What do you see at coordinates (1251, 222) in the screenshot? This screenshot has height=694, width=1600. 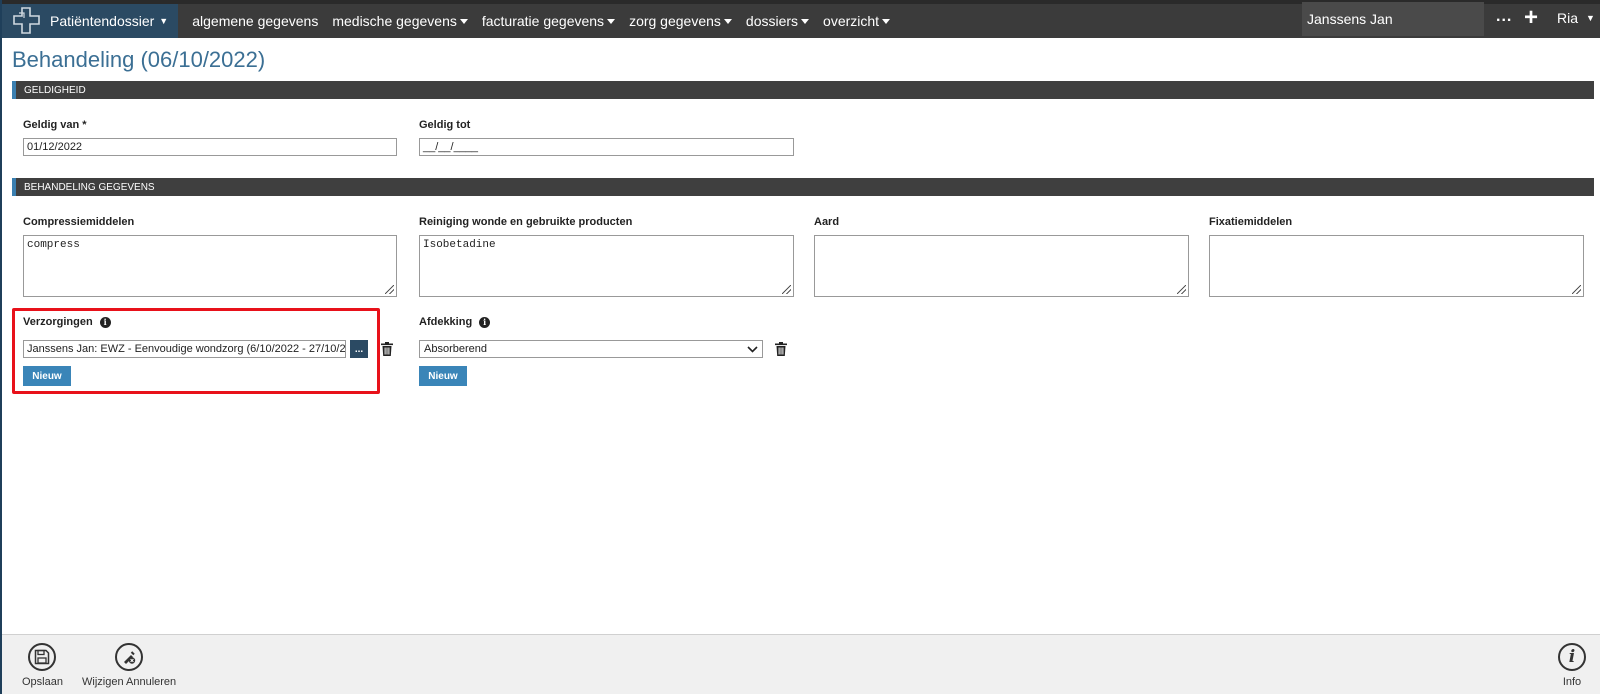 I see `fixatiemiddelen-label: Fixatiemiddelen` at bounding box center [1251, 222].